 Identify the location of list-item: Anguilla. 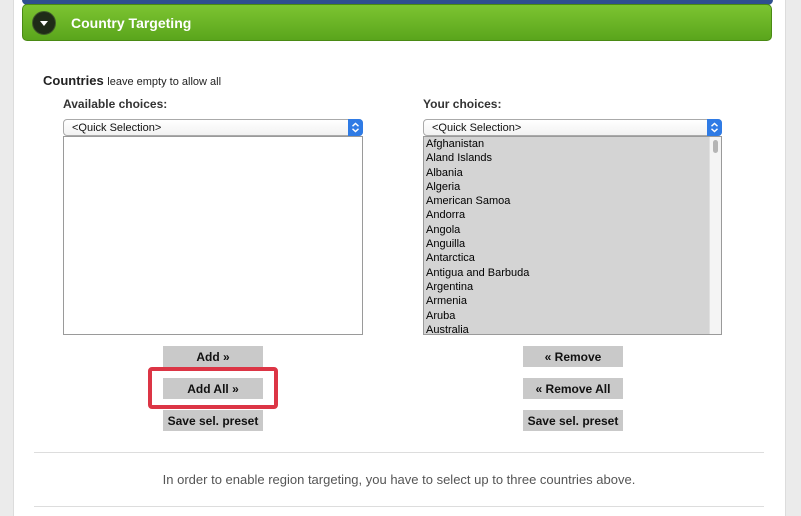
(572, 244).